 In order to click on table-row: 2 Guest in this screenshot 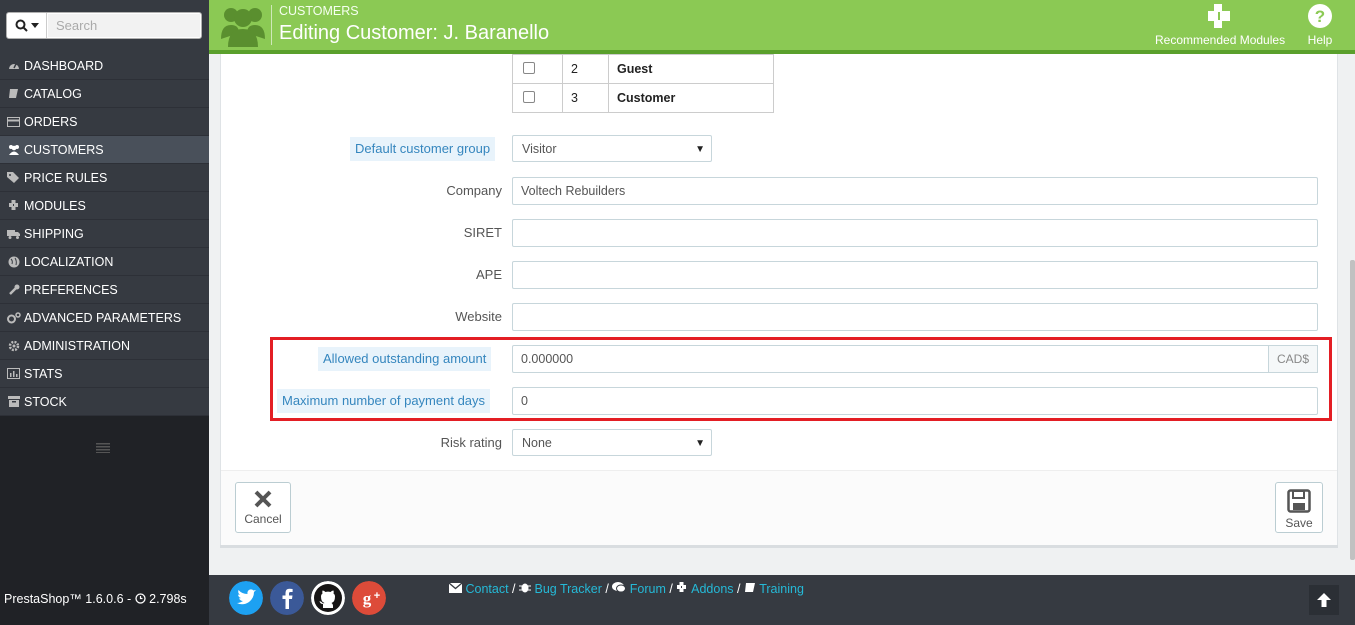, I will do `click(643, 69)`.